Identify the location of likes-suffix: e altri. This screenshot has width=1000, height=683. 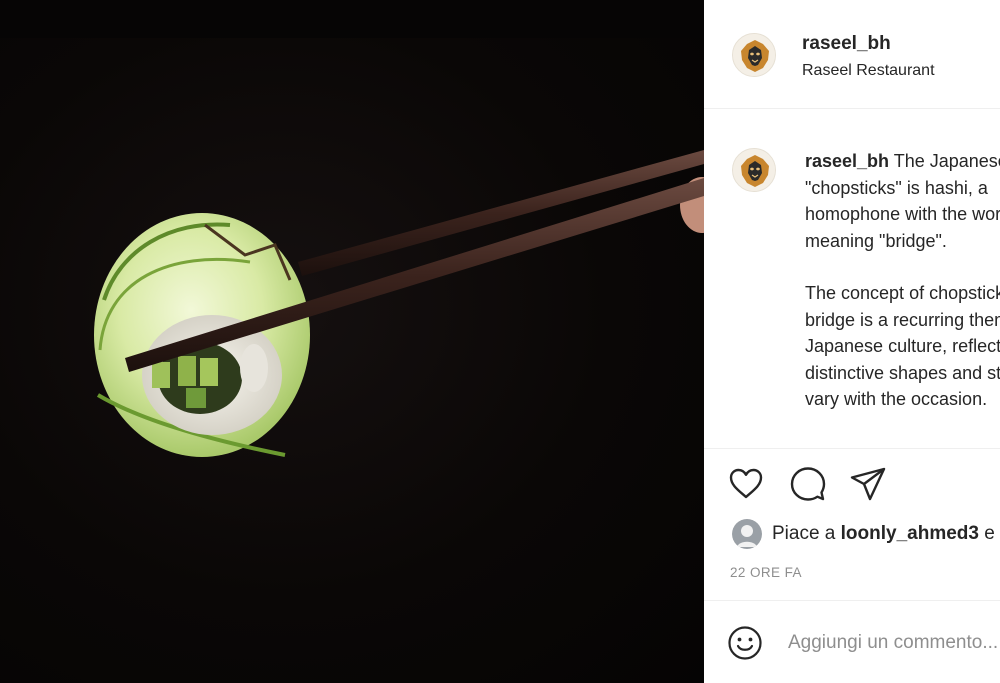
(989, 533).